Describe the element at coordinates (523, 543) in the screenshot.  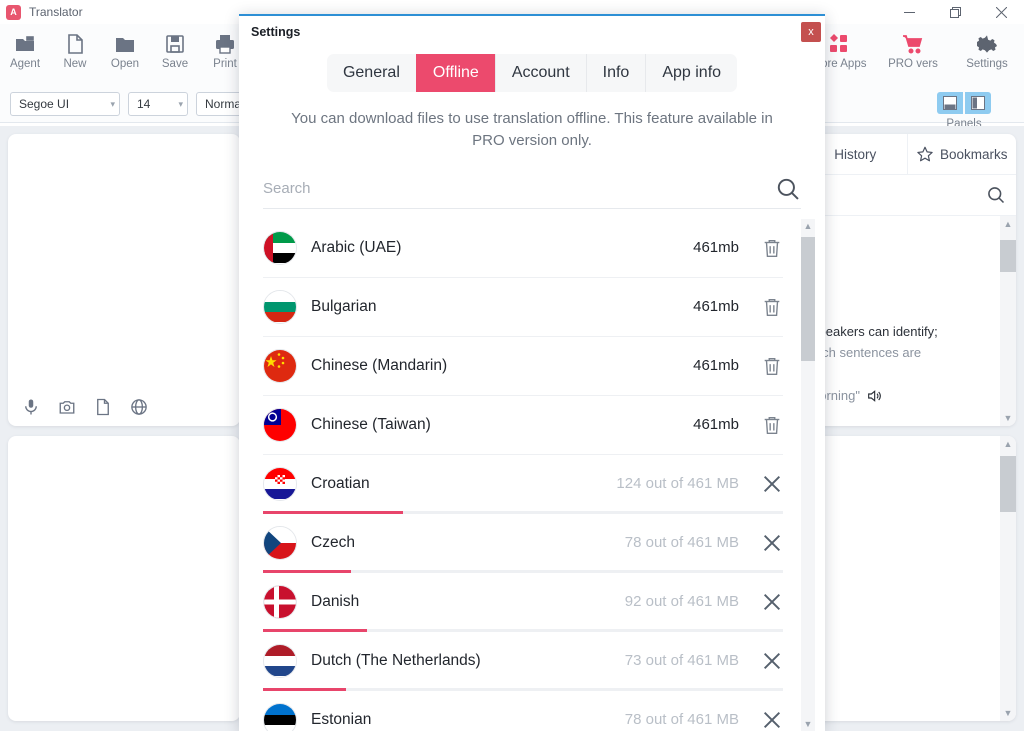
I see `language-row: Czech78 out of 461 MB` at that location.